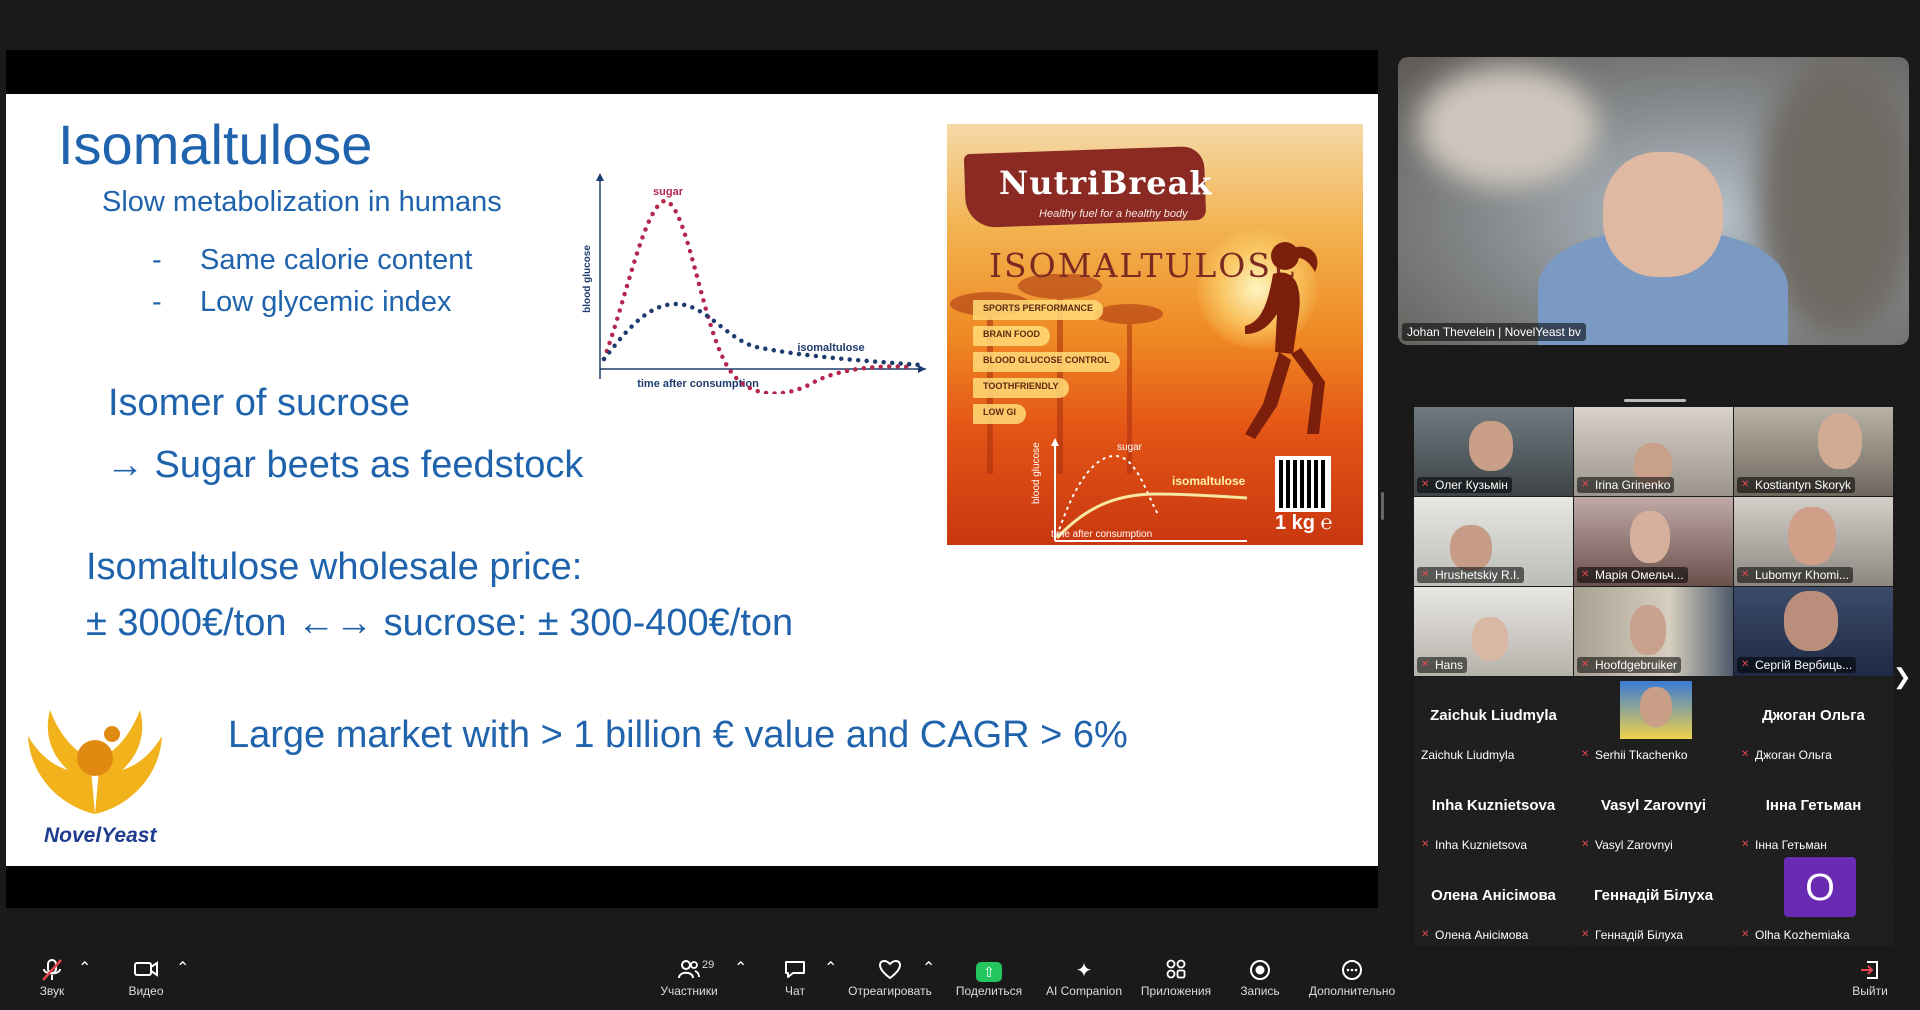 The image size is (1920, 1010). What do you see at coordinates (440, 623) in the screenshot?
I see `price-line: ± 3000€/ton ←→ sucrose: ± 300-400€/ton` at bounding box center [440, 623].